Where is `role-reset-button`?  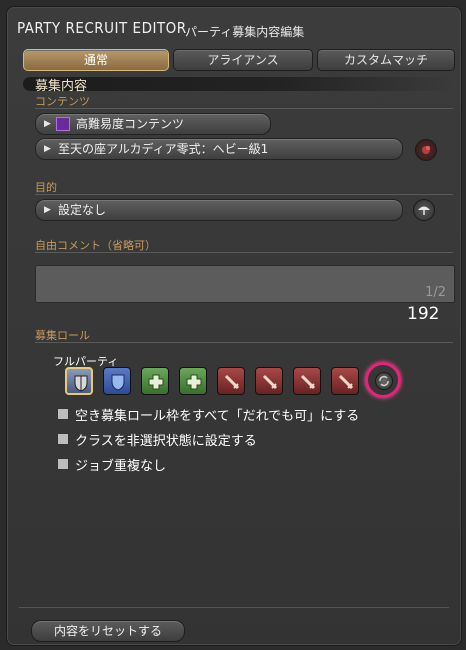 role-reset-button is located at coordinates (384, 381).